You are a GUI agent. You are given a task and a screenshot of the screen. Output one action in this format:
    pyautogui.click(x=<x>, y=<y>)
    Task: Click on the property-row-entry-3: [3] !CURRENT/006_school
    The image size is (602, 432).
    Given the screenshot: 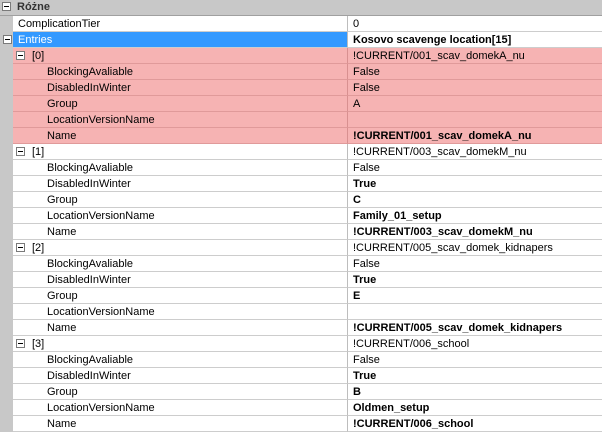 What is the action you would take?
    pyautogui.click(x=301, y=344)
    